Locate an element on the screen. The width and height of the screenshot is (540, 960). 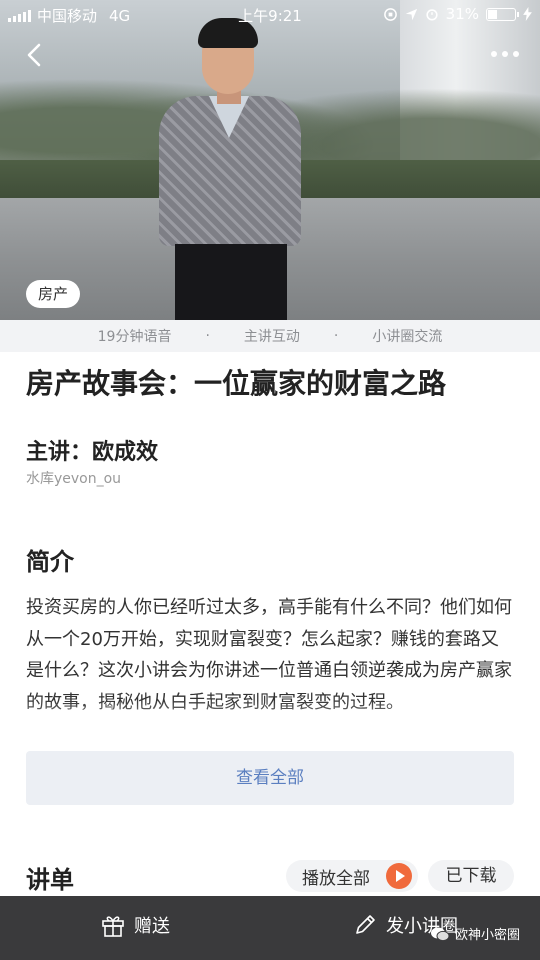
more-icon is located at coordinates (505, 54).